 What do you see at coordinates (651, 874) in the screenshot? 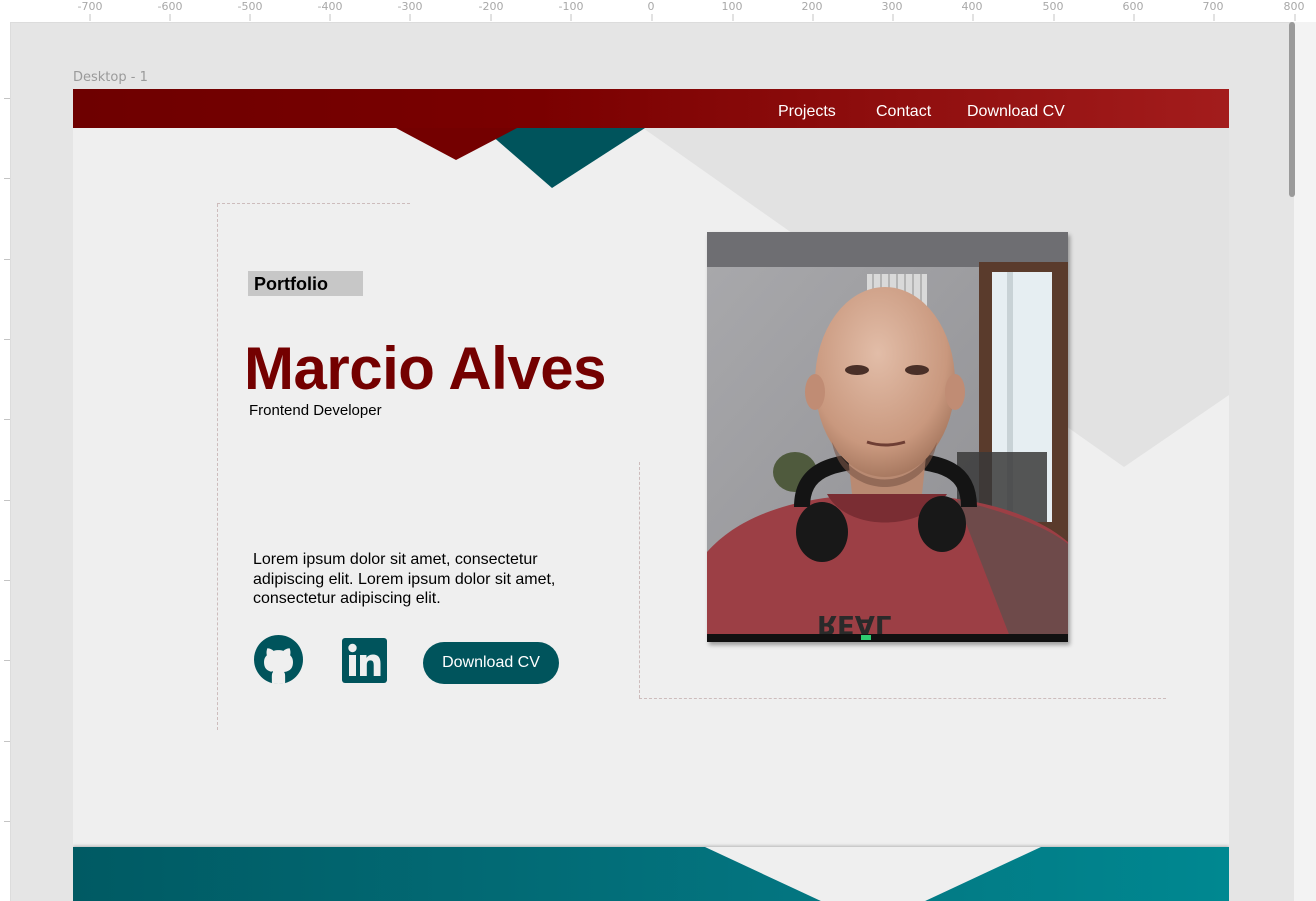
I see `footer-band` at bounding box center [651, 874].